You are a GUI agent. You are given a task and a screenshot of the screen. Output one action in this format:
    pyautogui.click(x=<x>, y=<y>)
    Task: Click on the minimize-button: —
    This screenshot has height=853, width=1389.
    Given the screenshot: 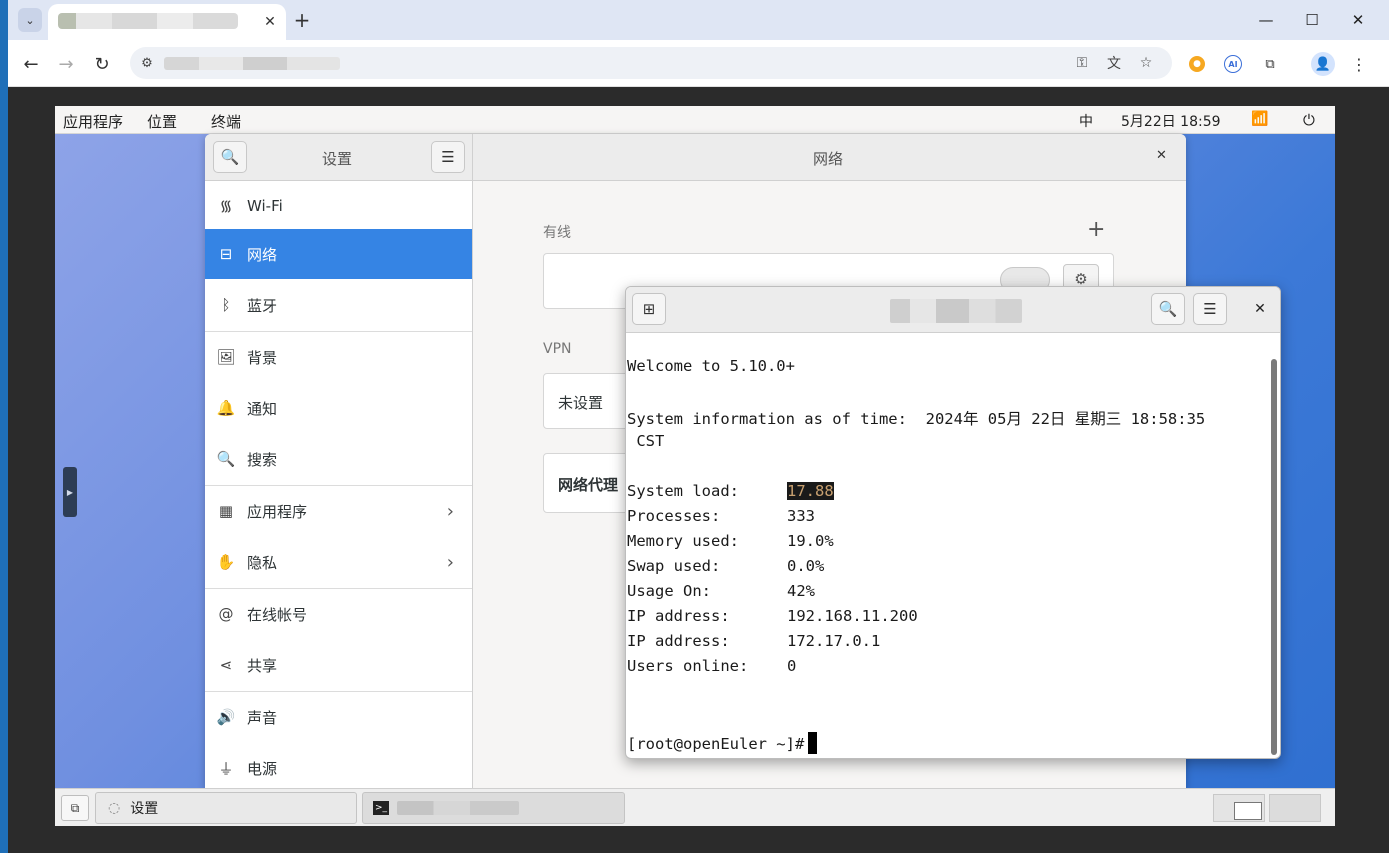 What is the action you would take?
    pyautogui.click(x=1266, y=20)
    